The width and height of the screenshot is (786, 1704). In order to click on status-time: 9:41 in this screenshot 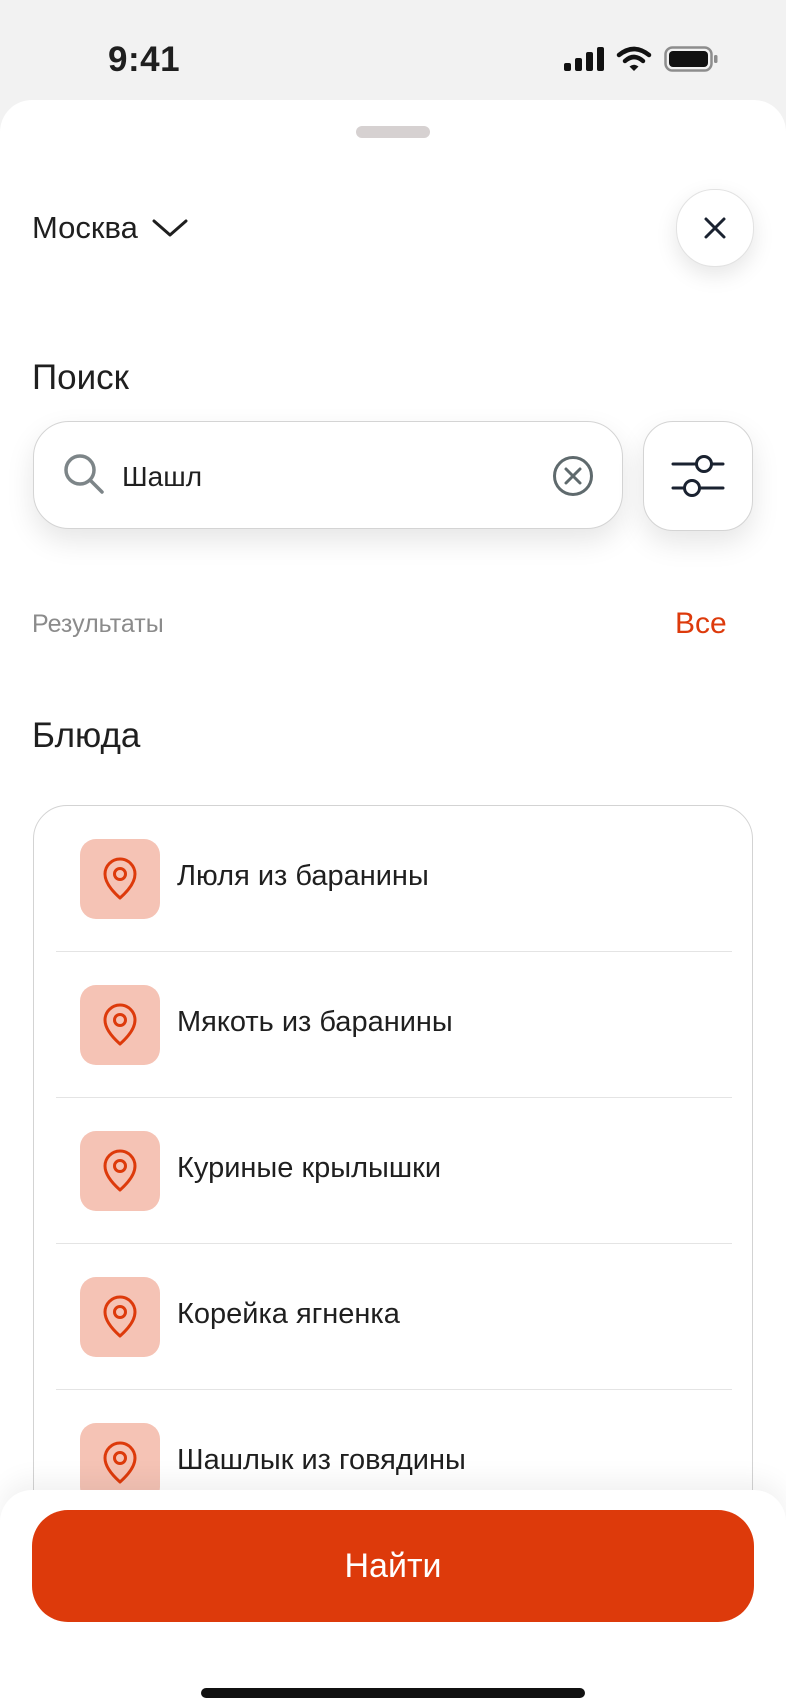, I will do `click(144, 59)`.